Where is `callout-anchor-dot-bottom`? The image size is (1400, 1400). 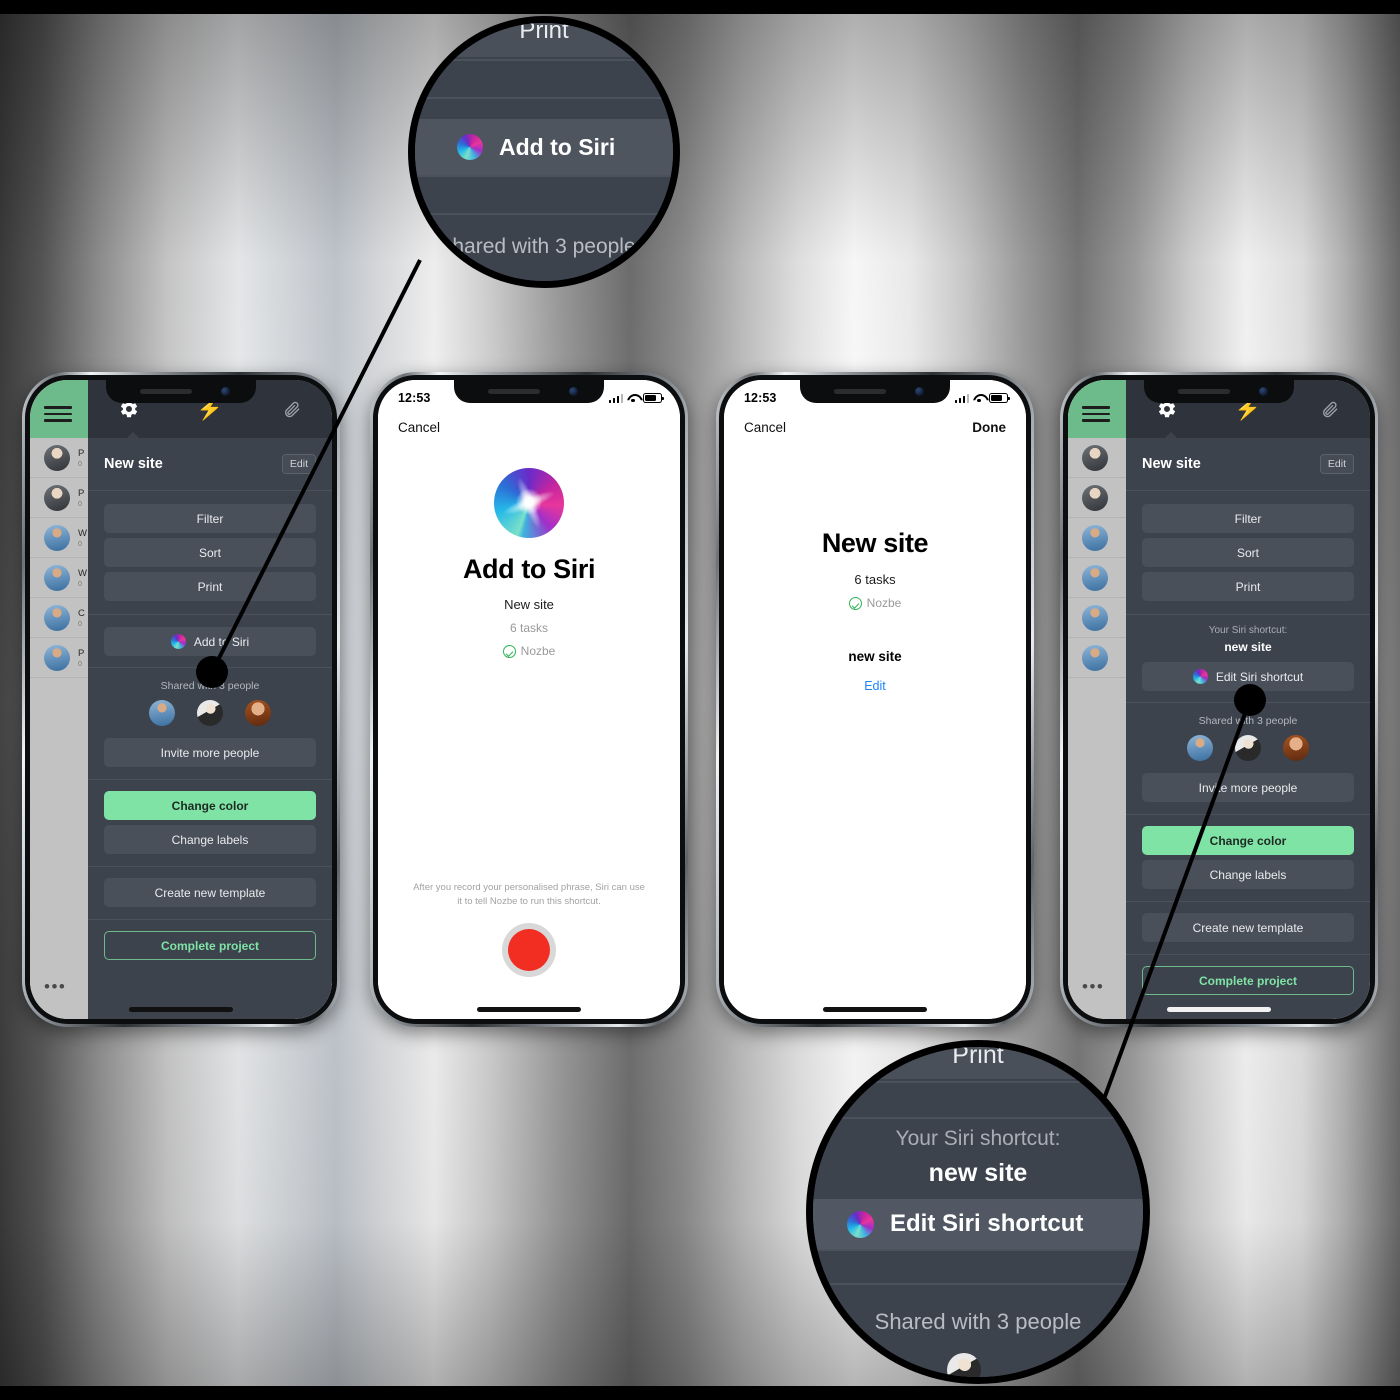 callout-anchor-dot-bottom is located at coordinates (1250, 700).